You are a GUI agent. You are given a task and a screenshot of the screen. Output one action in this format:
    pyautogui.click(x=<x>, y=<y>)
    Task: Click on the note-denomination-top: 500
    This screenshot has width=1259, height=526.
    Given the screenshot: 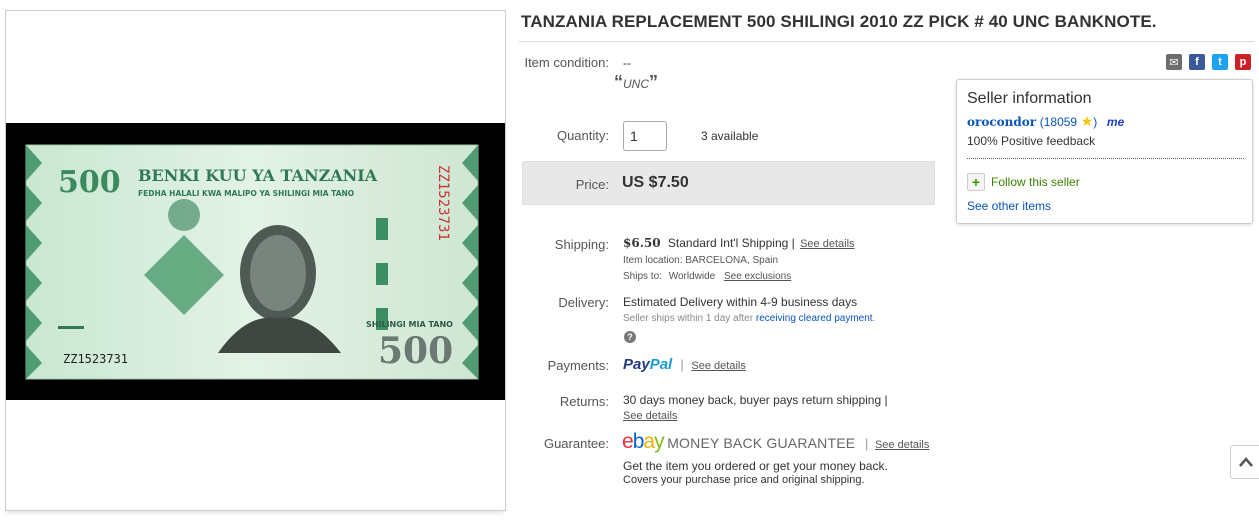 What is the action you would take?
    pyautogui.click(x=89, y=182)
    